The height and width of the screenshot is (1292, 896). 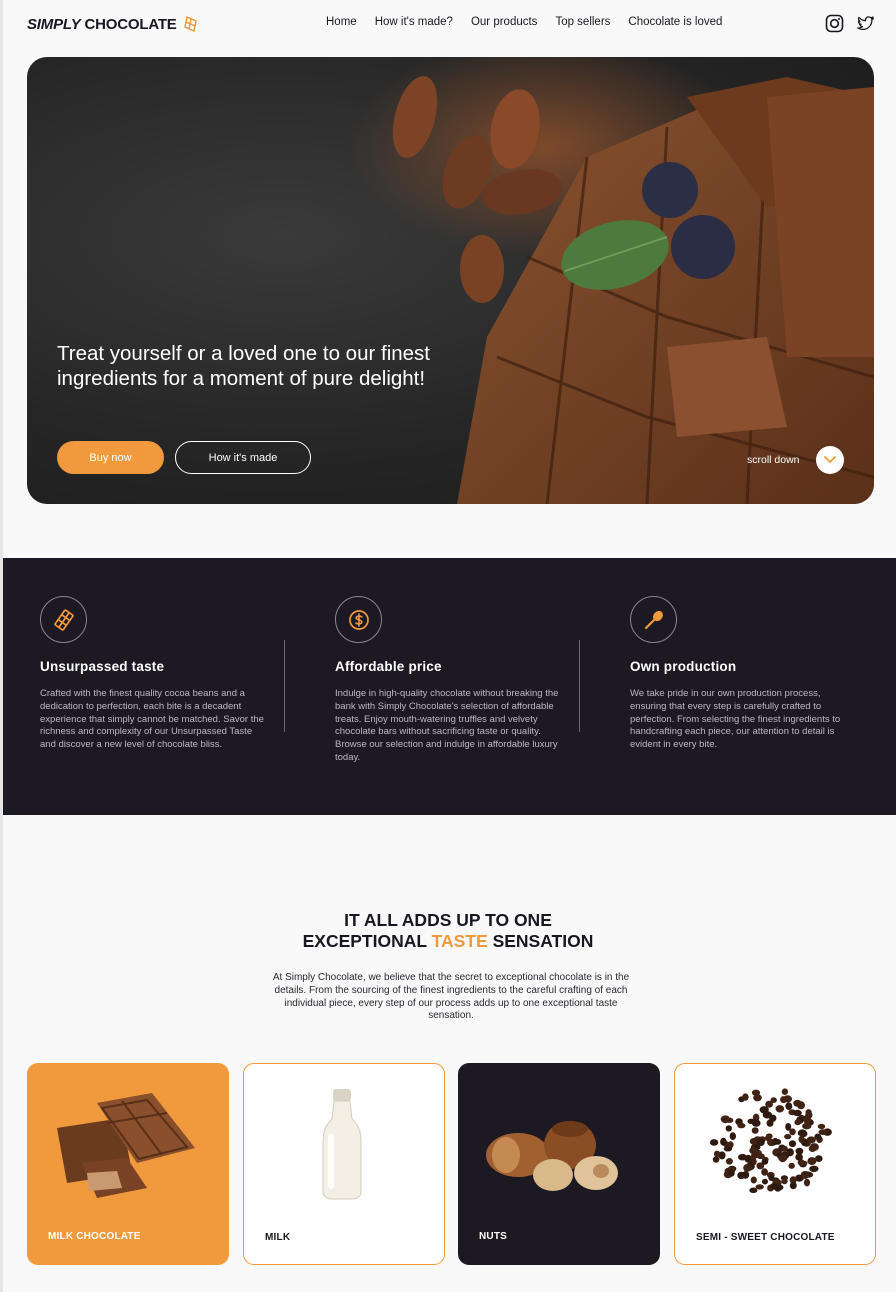 What do you see at coordinates (190, 24) in the screenshot?
I see `chocolate-logo-icon` at bounding box center [190, 24].